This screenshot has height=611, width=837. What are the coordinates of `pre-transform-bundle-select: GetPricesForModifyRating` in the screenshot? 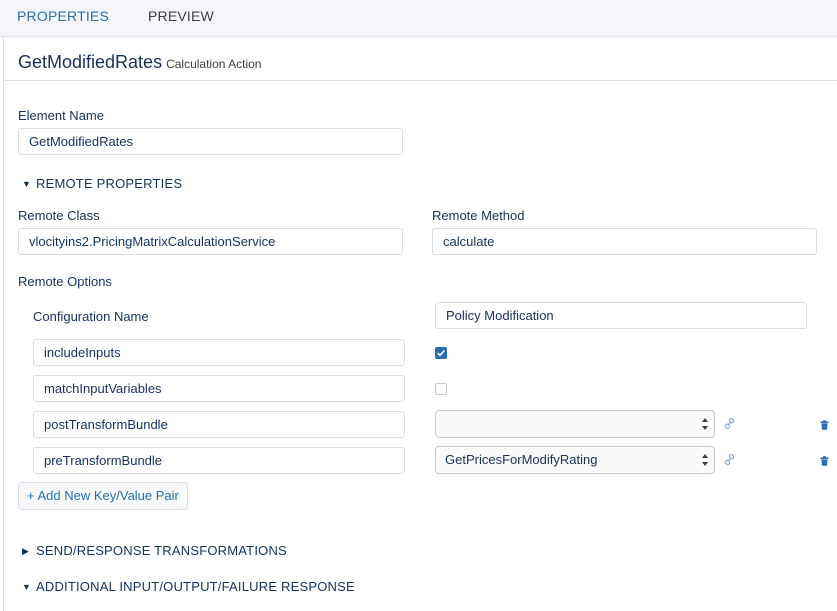 It's located at (575, 460).